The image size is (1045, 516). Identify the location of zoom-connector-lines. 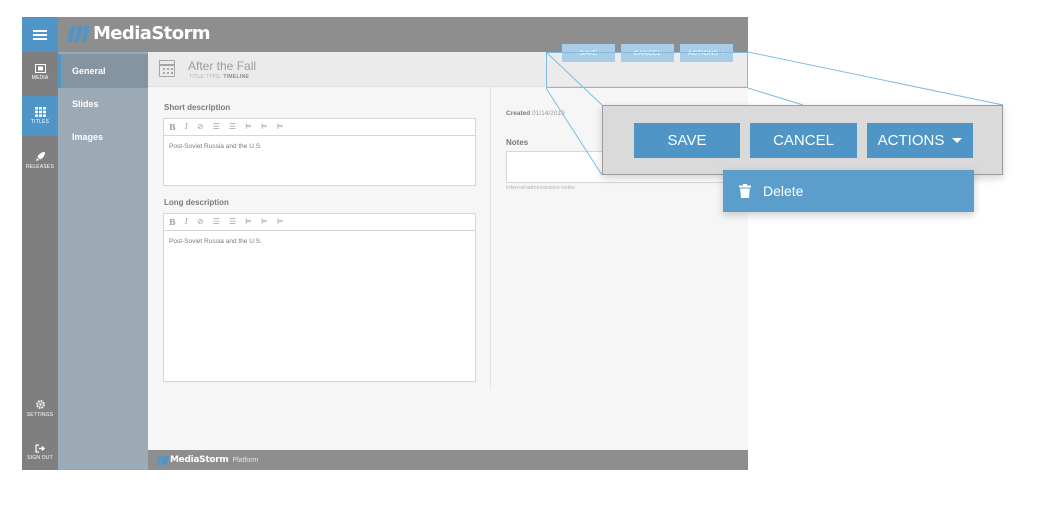
(774, 113).